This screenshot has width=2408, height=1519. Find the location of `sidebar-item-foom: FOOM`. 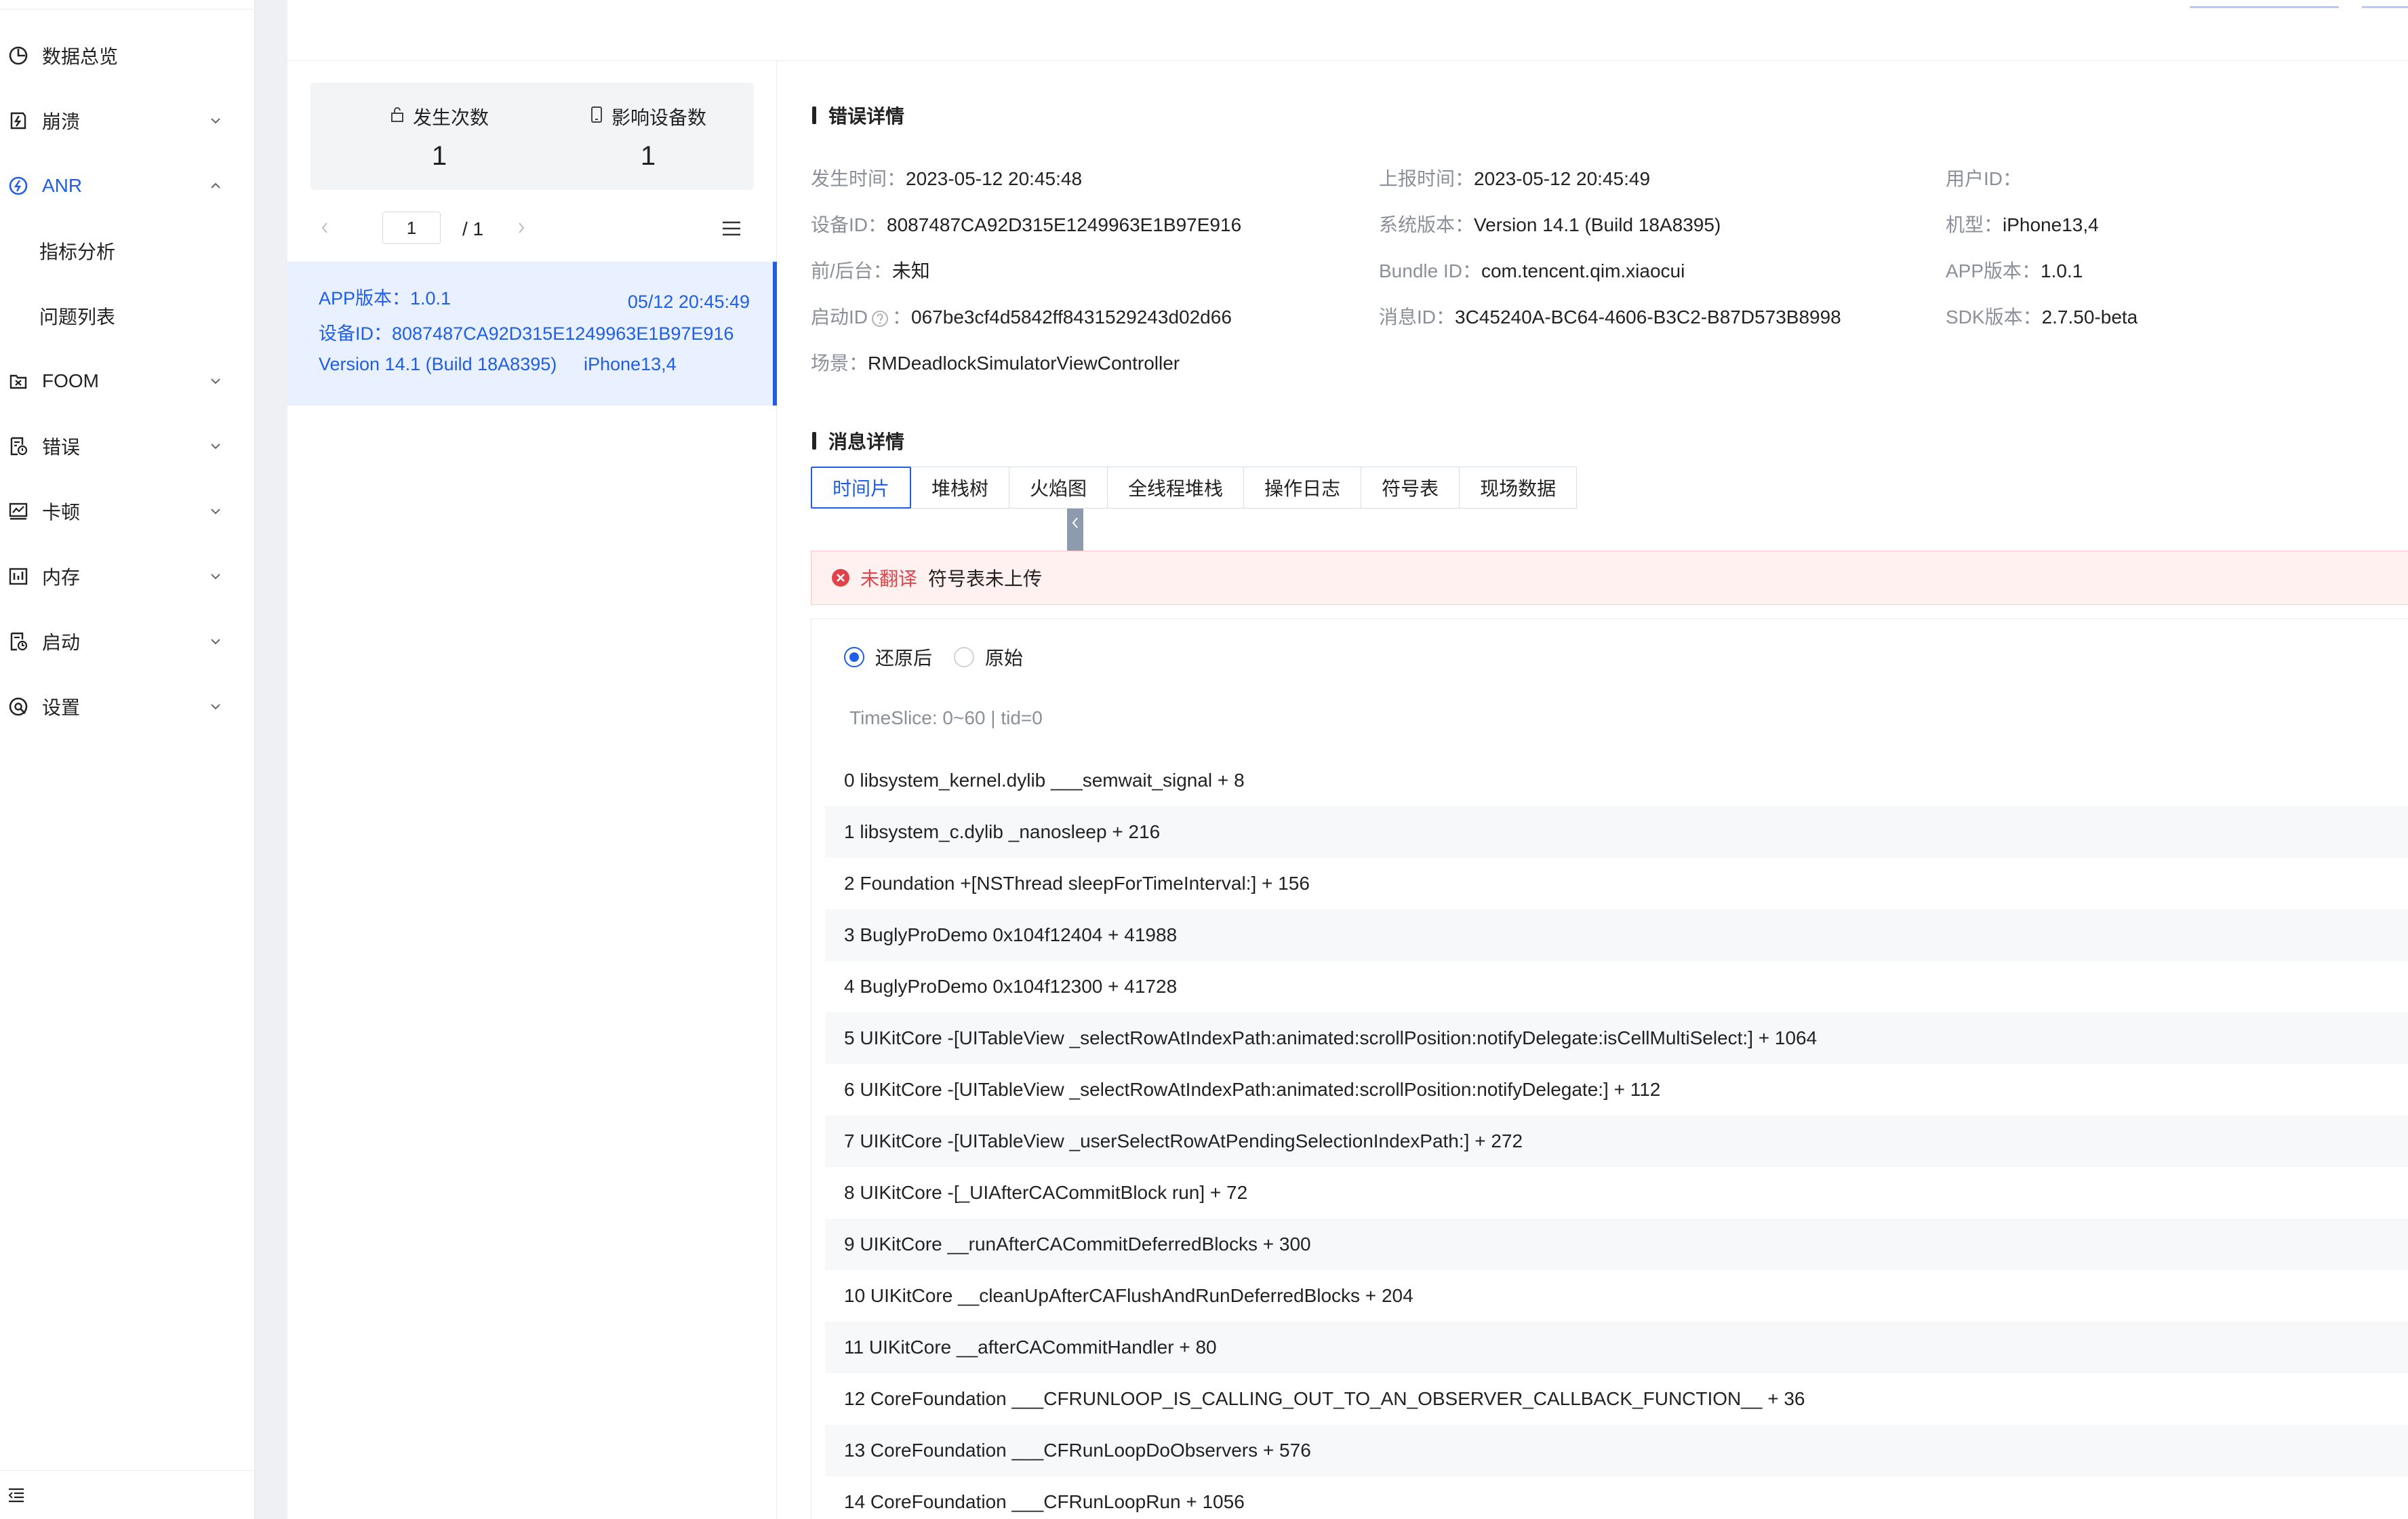

sidebar-item-foom: FOOM is located at coordinates (127, 381).